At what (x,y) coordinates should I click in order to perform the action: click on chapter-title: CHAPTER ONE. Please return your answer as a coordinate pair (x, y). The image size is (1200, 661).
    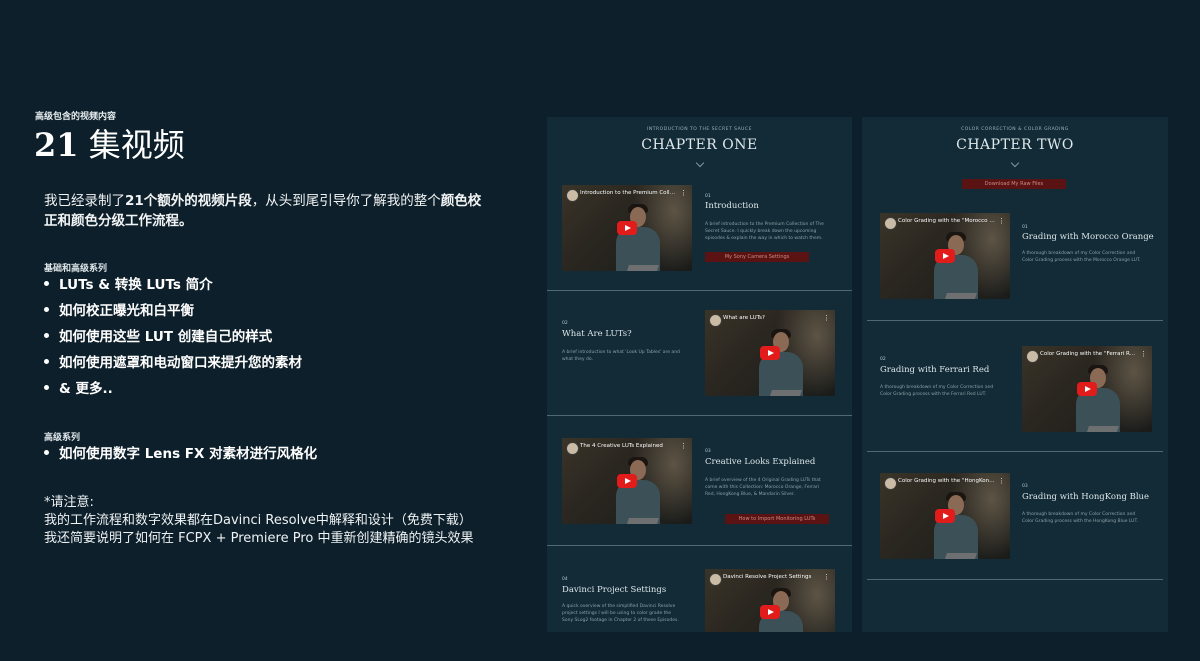
    Looking at the image, I should click on (699, 145).